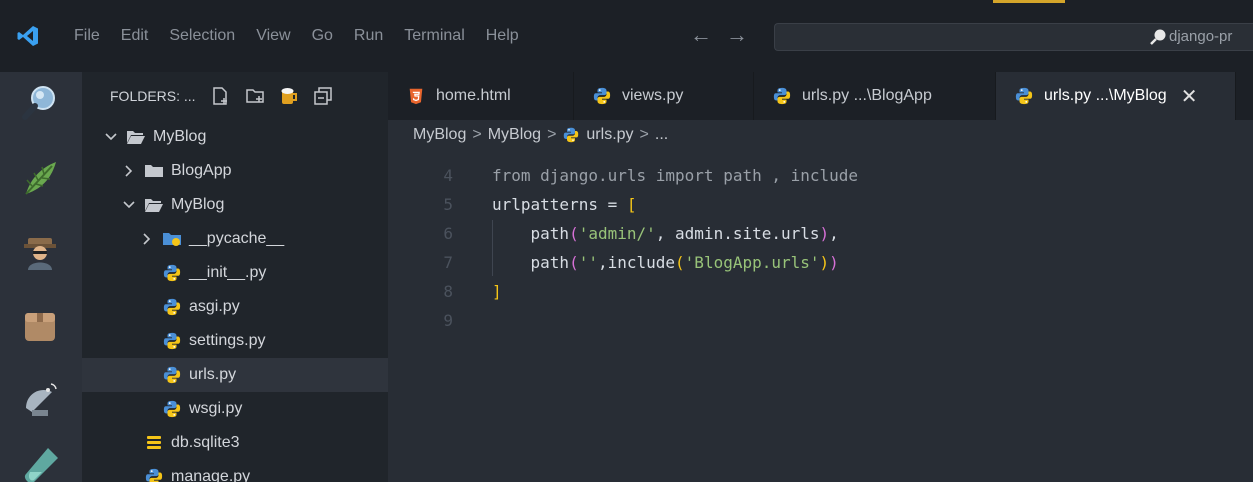  I want to click on new-folder-icon, so click(255, 96).